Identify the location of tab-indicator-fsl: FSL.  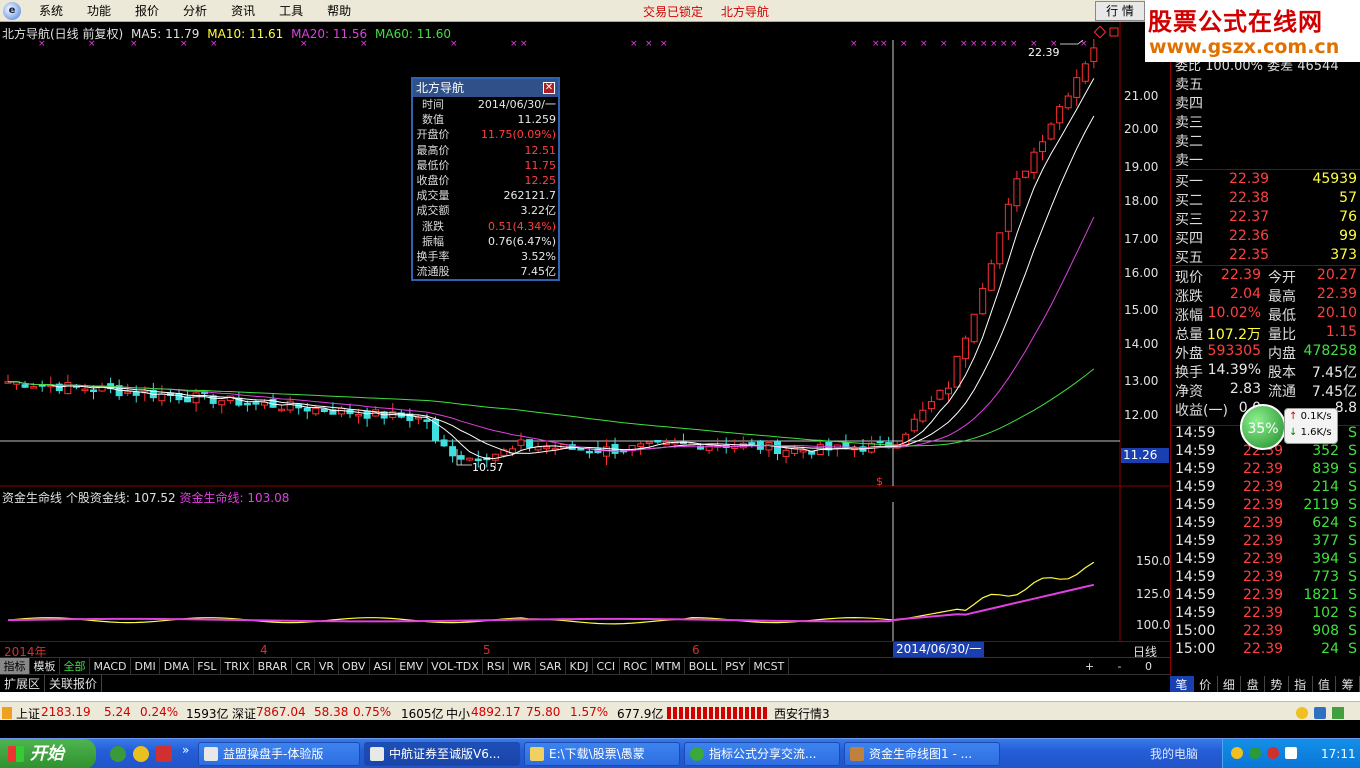
(207, 666).